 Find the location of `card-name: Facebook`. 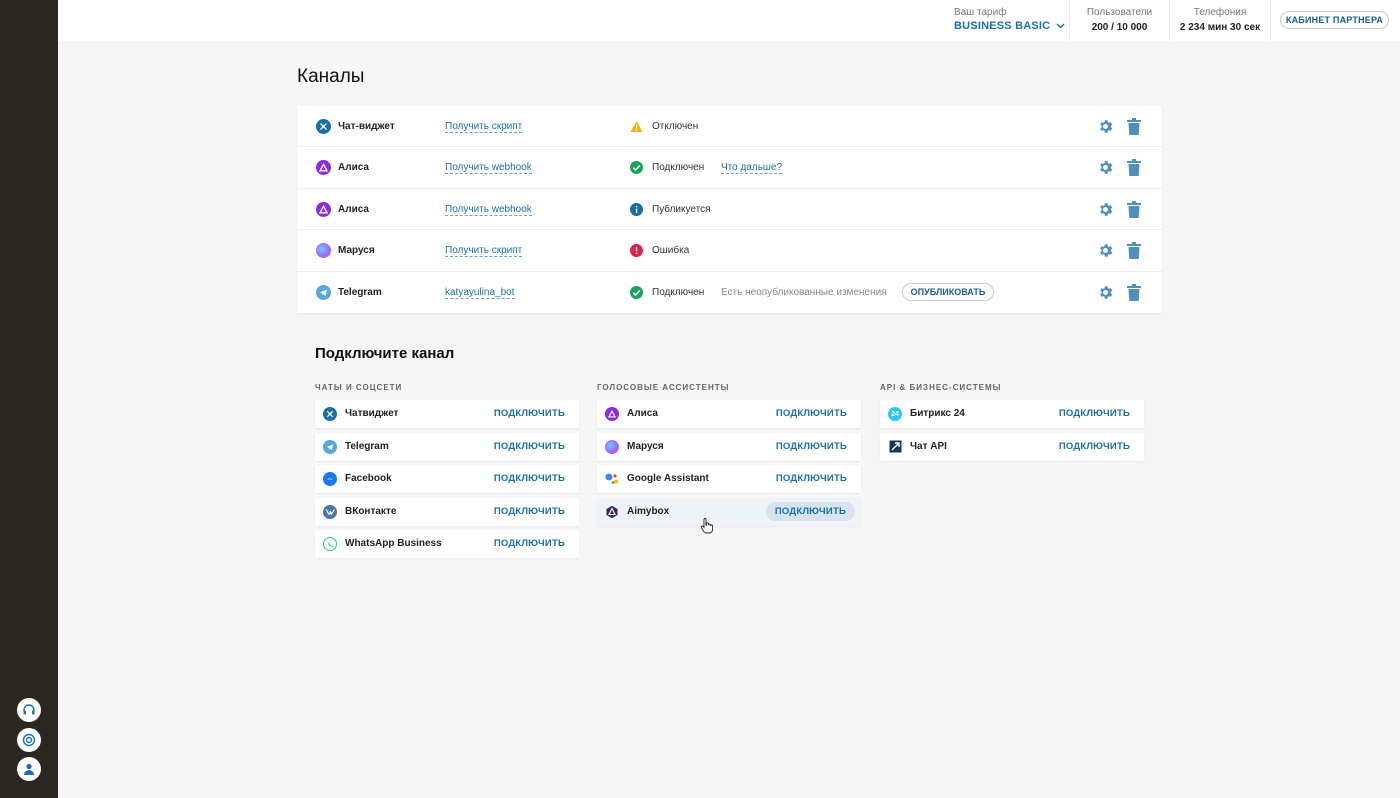

card-name: Facebook is located at coordinates (368, 478).